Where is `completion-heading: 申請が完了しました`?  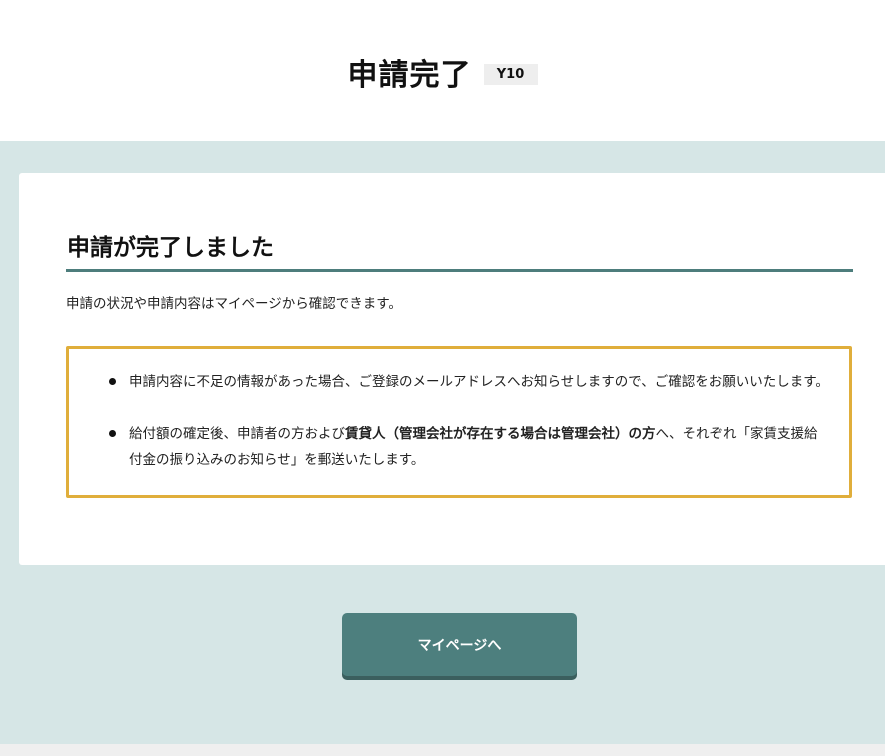
completion-heading: 申請が完了しました is located at coordinates (170, 248).